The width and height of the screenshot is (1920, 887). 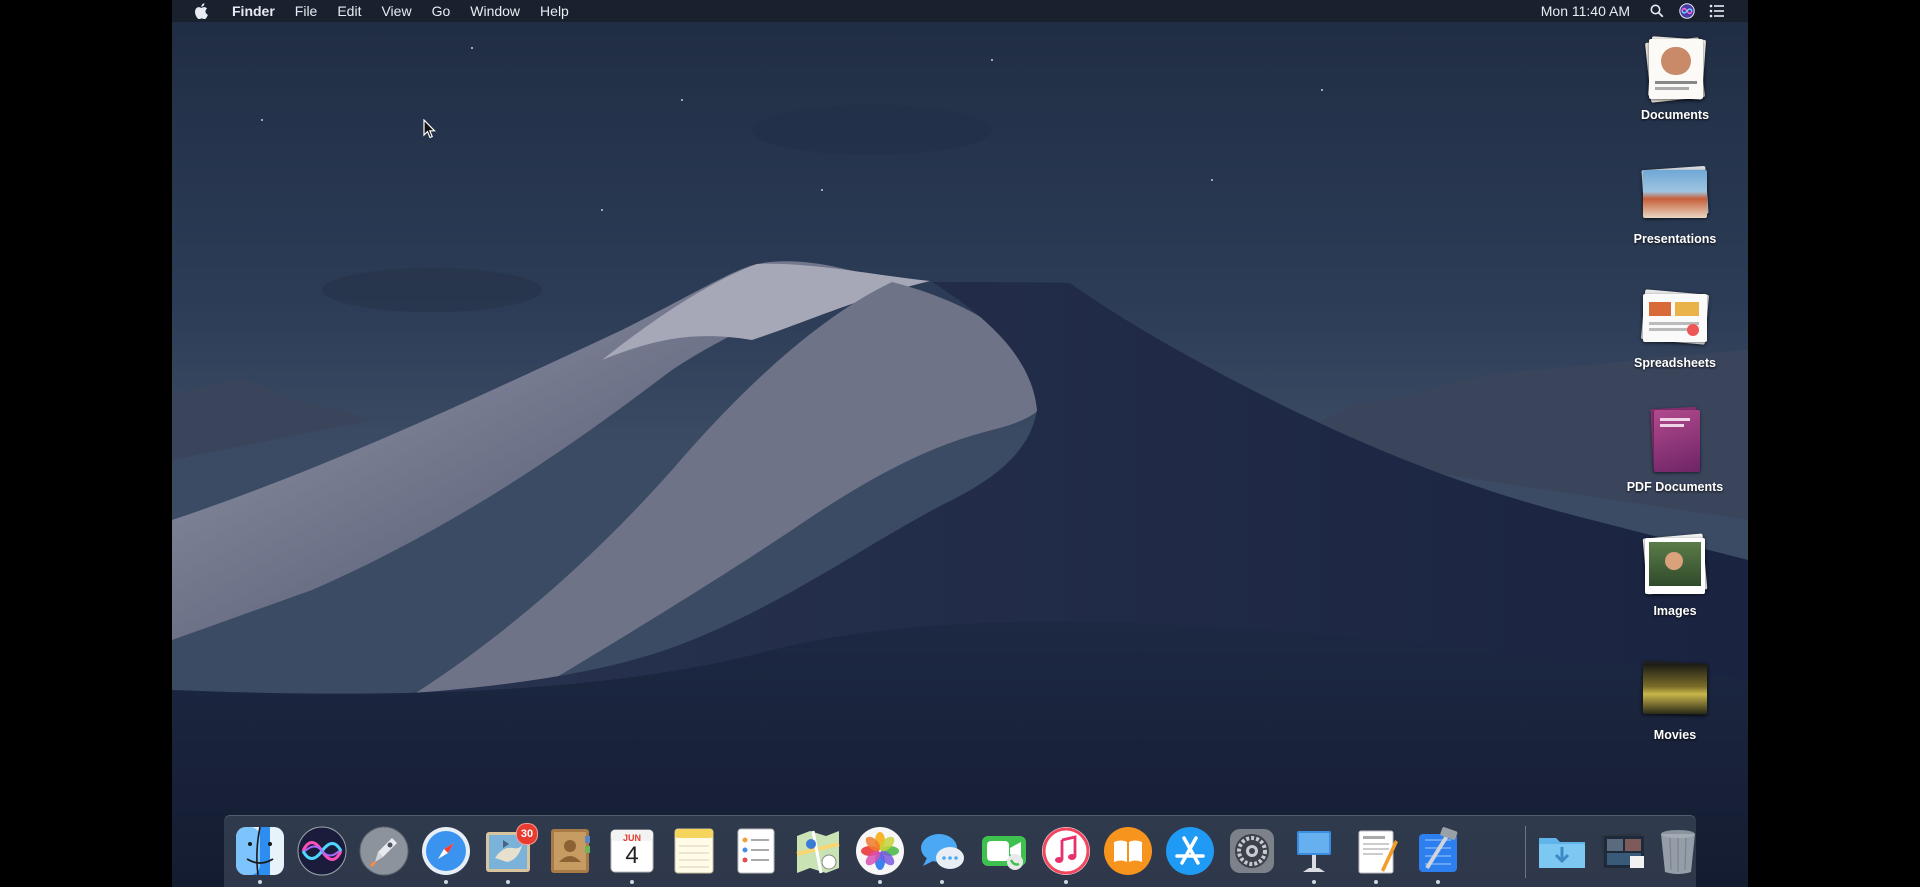 I want to click on dock-notes-icon, so click(x=694, y=851).